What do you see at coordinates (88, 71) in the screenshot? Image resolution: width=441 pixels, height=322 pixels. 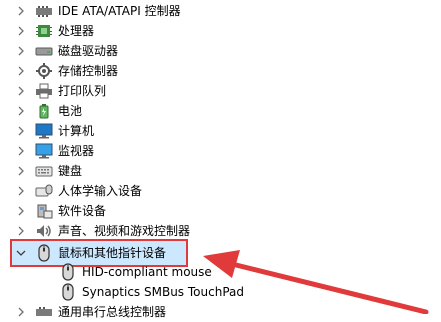 I see `tree-item-label: 存储控制器` at bounding box center [88, 71].